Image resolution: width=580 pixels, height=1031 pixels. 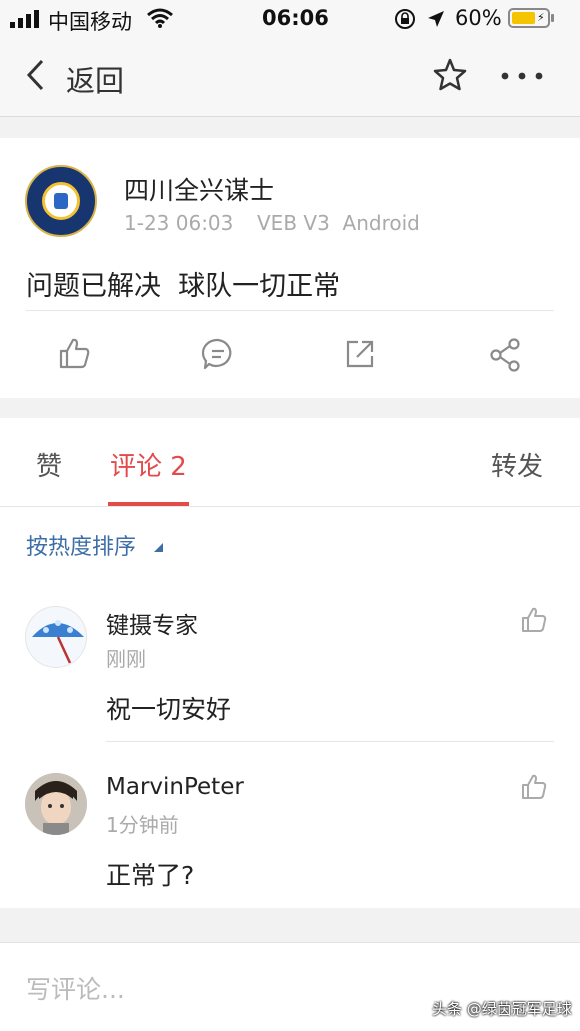 What do you see at coordinates (158, 547) in the screenshot?
I see `sort-caret-icon` at bounding box center [158, 547].